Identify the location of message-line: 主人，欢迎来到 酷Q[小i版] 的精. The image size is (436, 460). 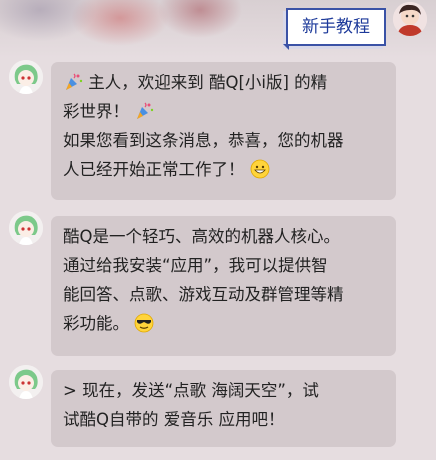
(222, 82).